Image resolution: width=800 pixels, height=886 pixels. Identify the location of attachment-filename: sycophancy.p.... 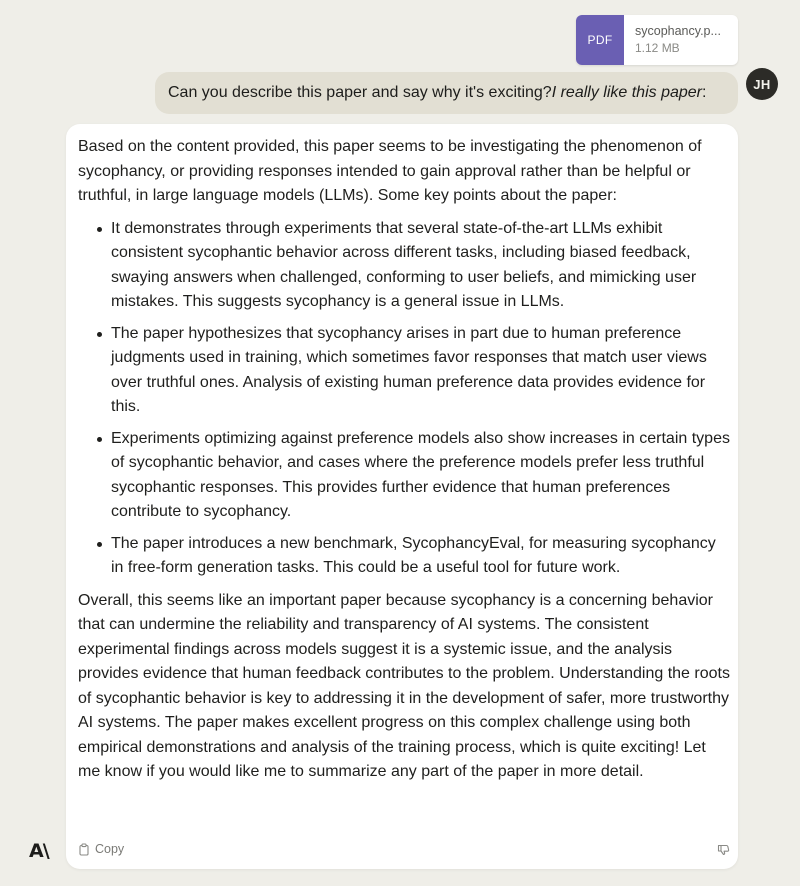
(678, 31).